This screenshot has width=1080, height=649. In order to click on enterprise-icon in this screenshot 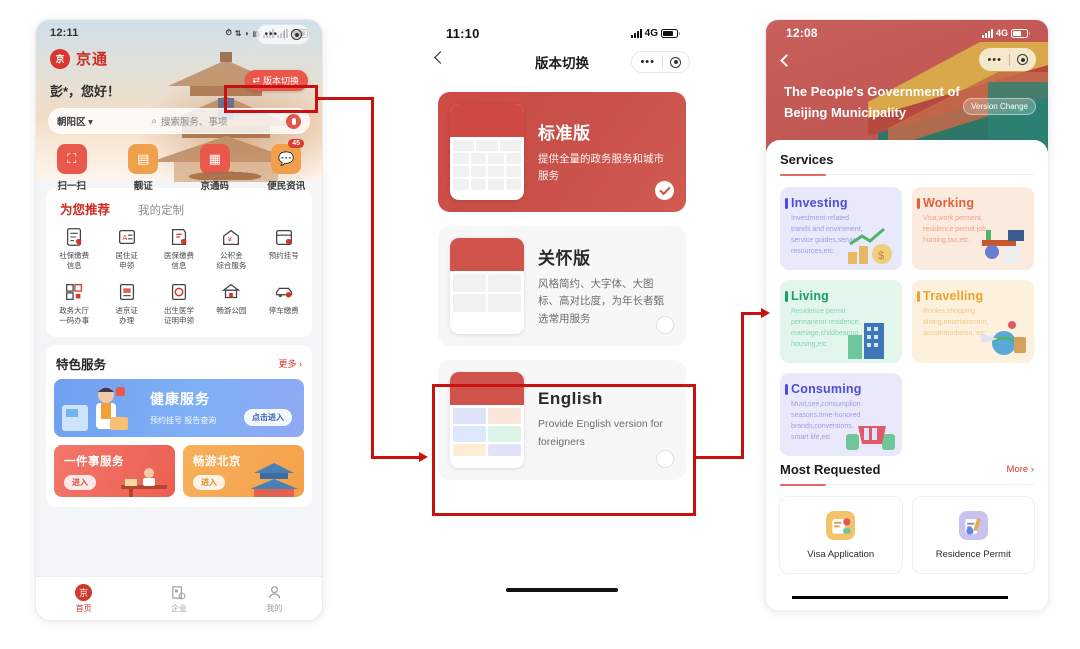, I will do `click(179, 592)`.